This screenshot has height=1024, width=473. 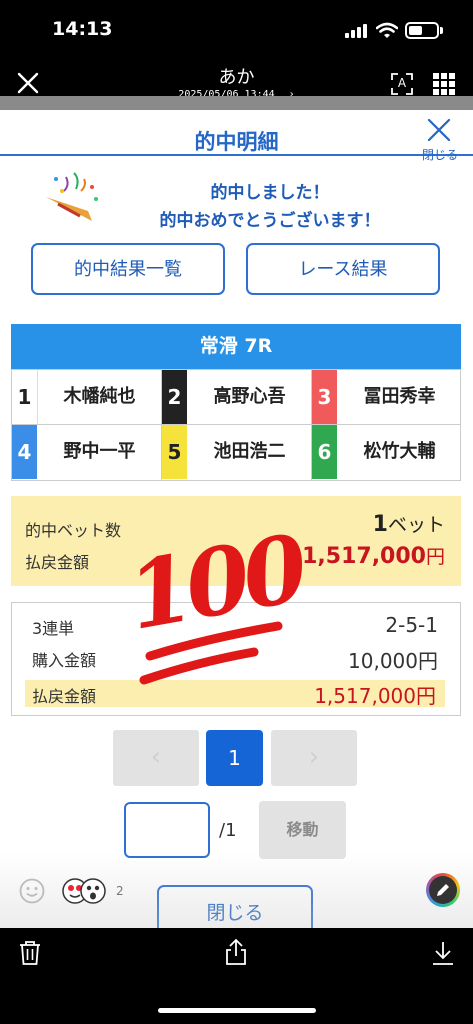 I want to click on text-scan-label: A, so click(x=402, y=83).